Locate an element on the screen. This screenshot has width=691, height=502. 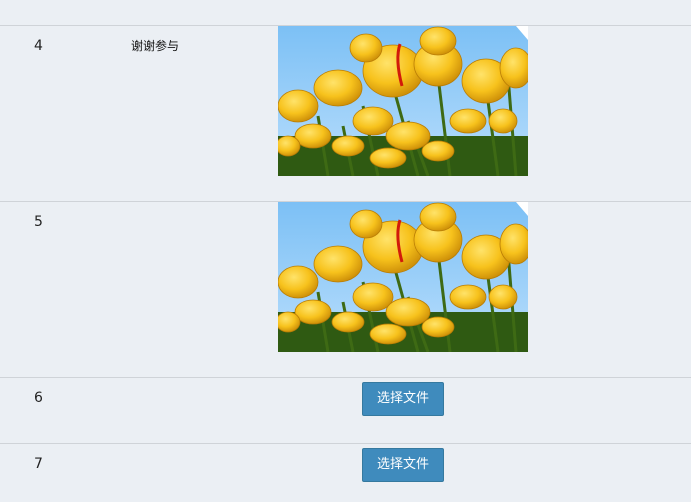
table-row: 6 选择文件 is located at coordinates (345, 410).